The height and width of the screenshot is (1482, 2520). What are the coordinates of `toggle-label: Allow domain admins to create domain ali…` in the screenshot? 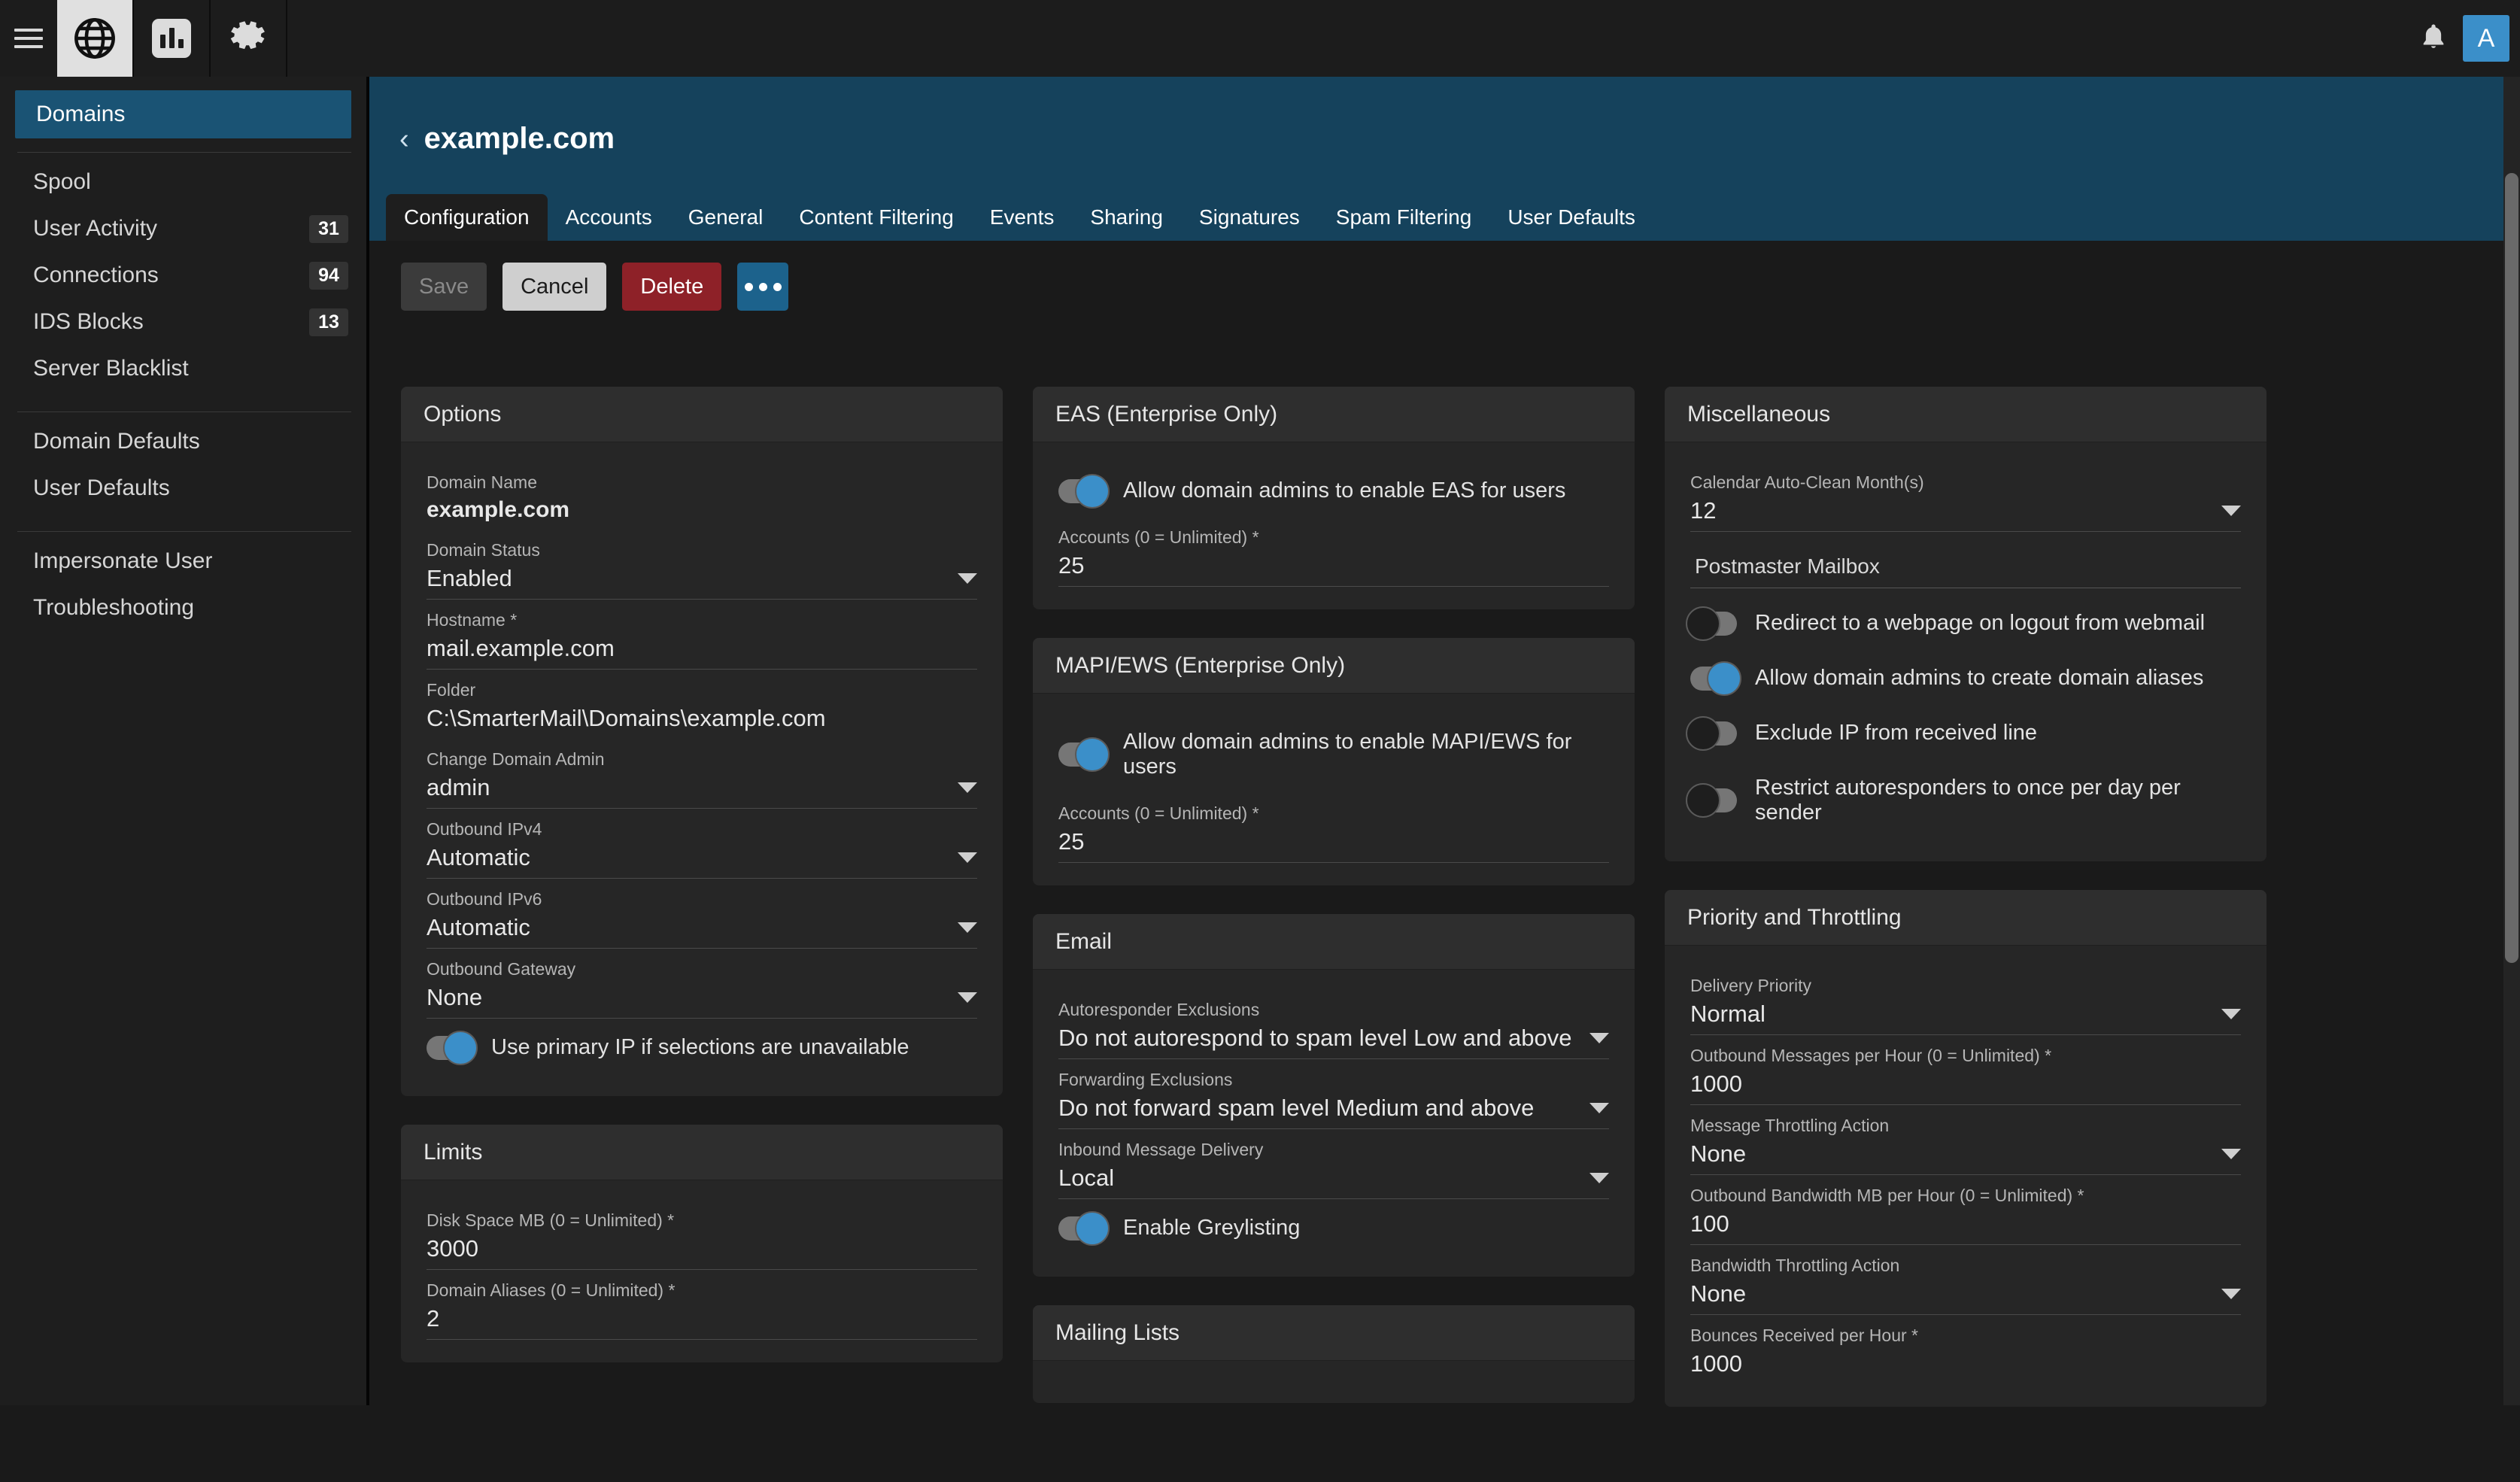 It's located at (1979, 678).